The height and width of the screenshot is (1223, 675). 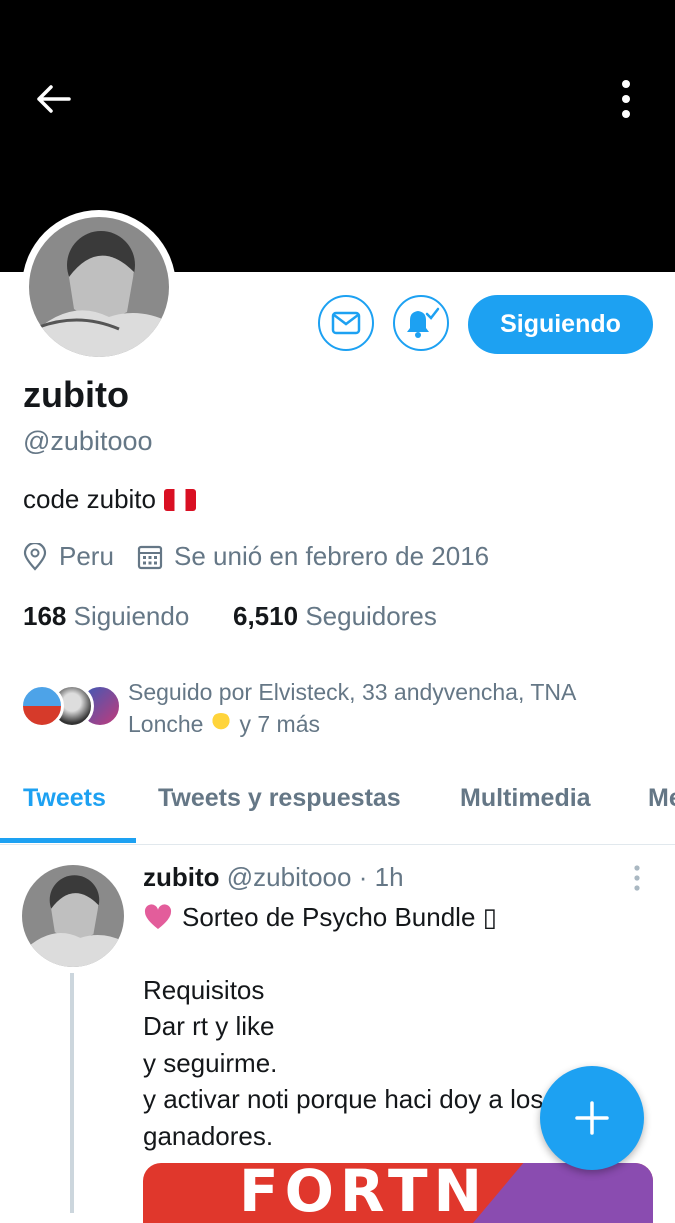 I want to click on profile-bio: code zubito, so click(x=109, y=499).